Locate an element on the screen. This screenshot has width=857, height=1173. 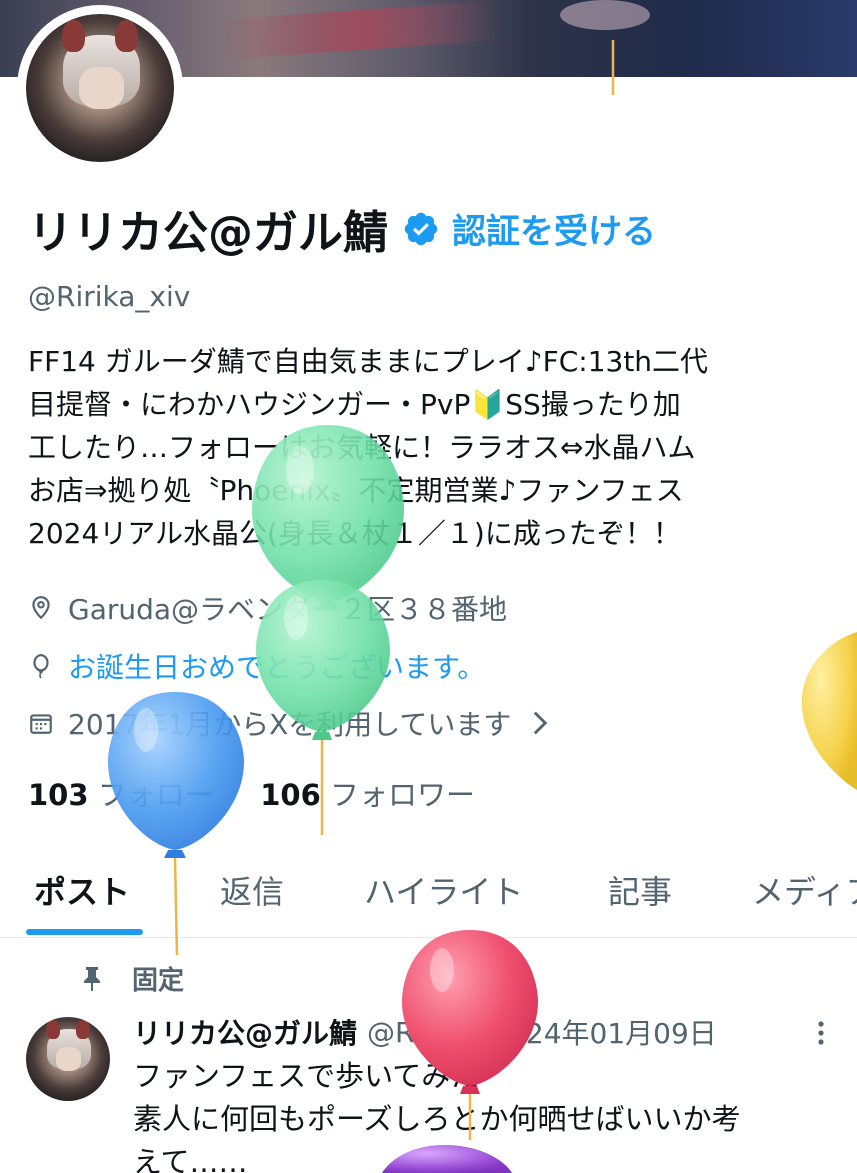
bio-line: 工したり…フォローはお気軽に！ララオス⇔水晶ハム is located at coordinates (362, 447).